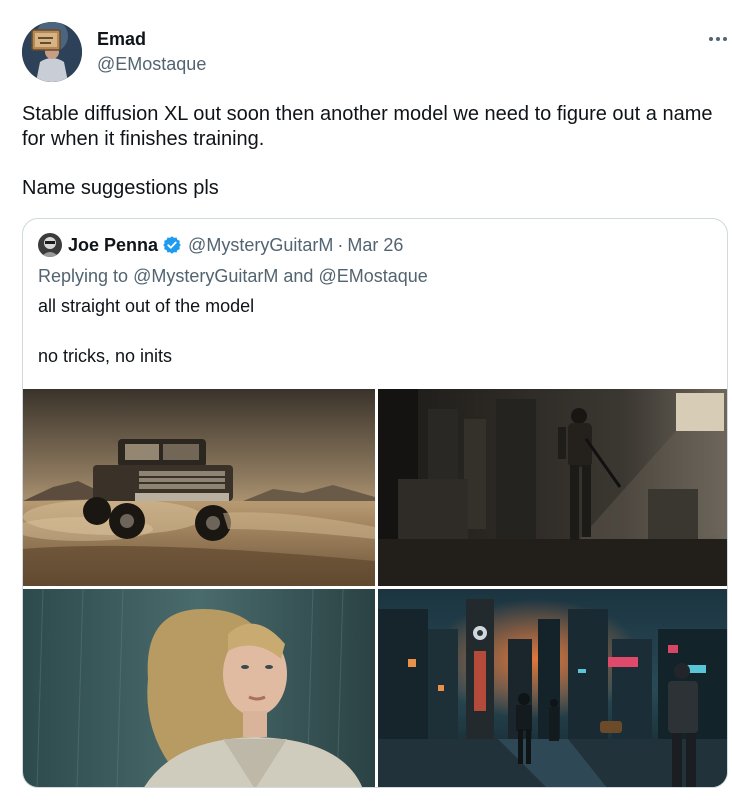  Describe the element at coordinates (105, 356) in the screenshot. I see `quote-text-line: no tricks, no inits` at that location.